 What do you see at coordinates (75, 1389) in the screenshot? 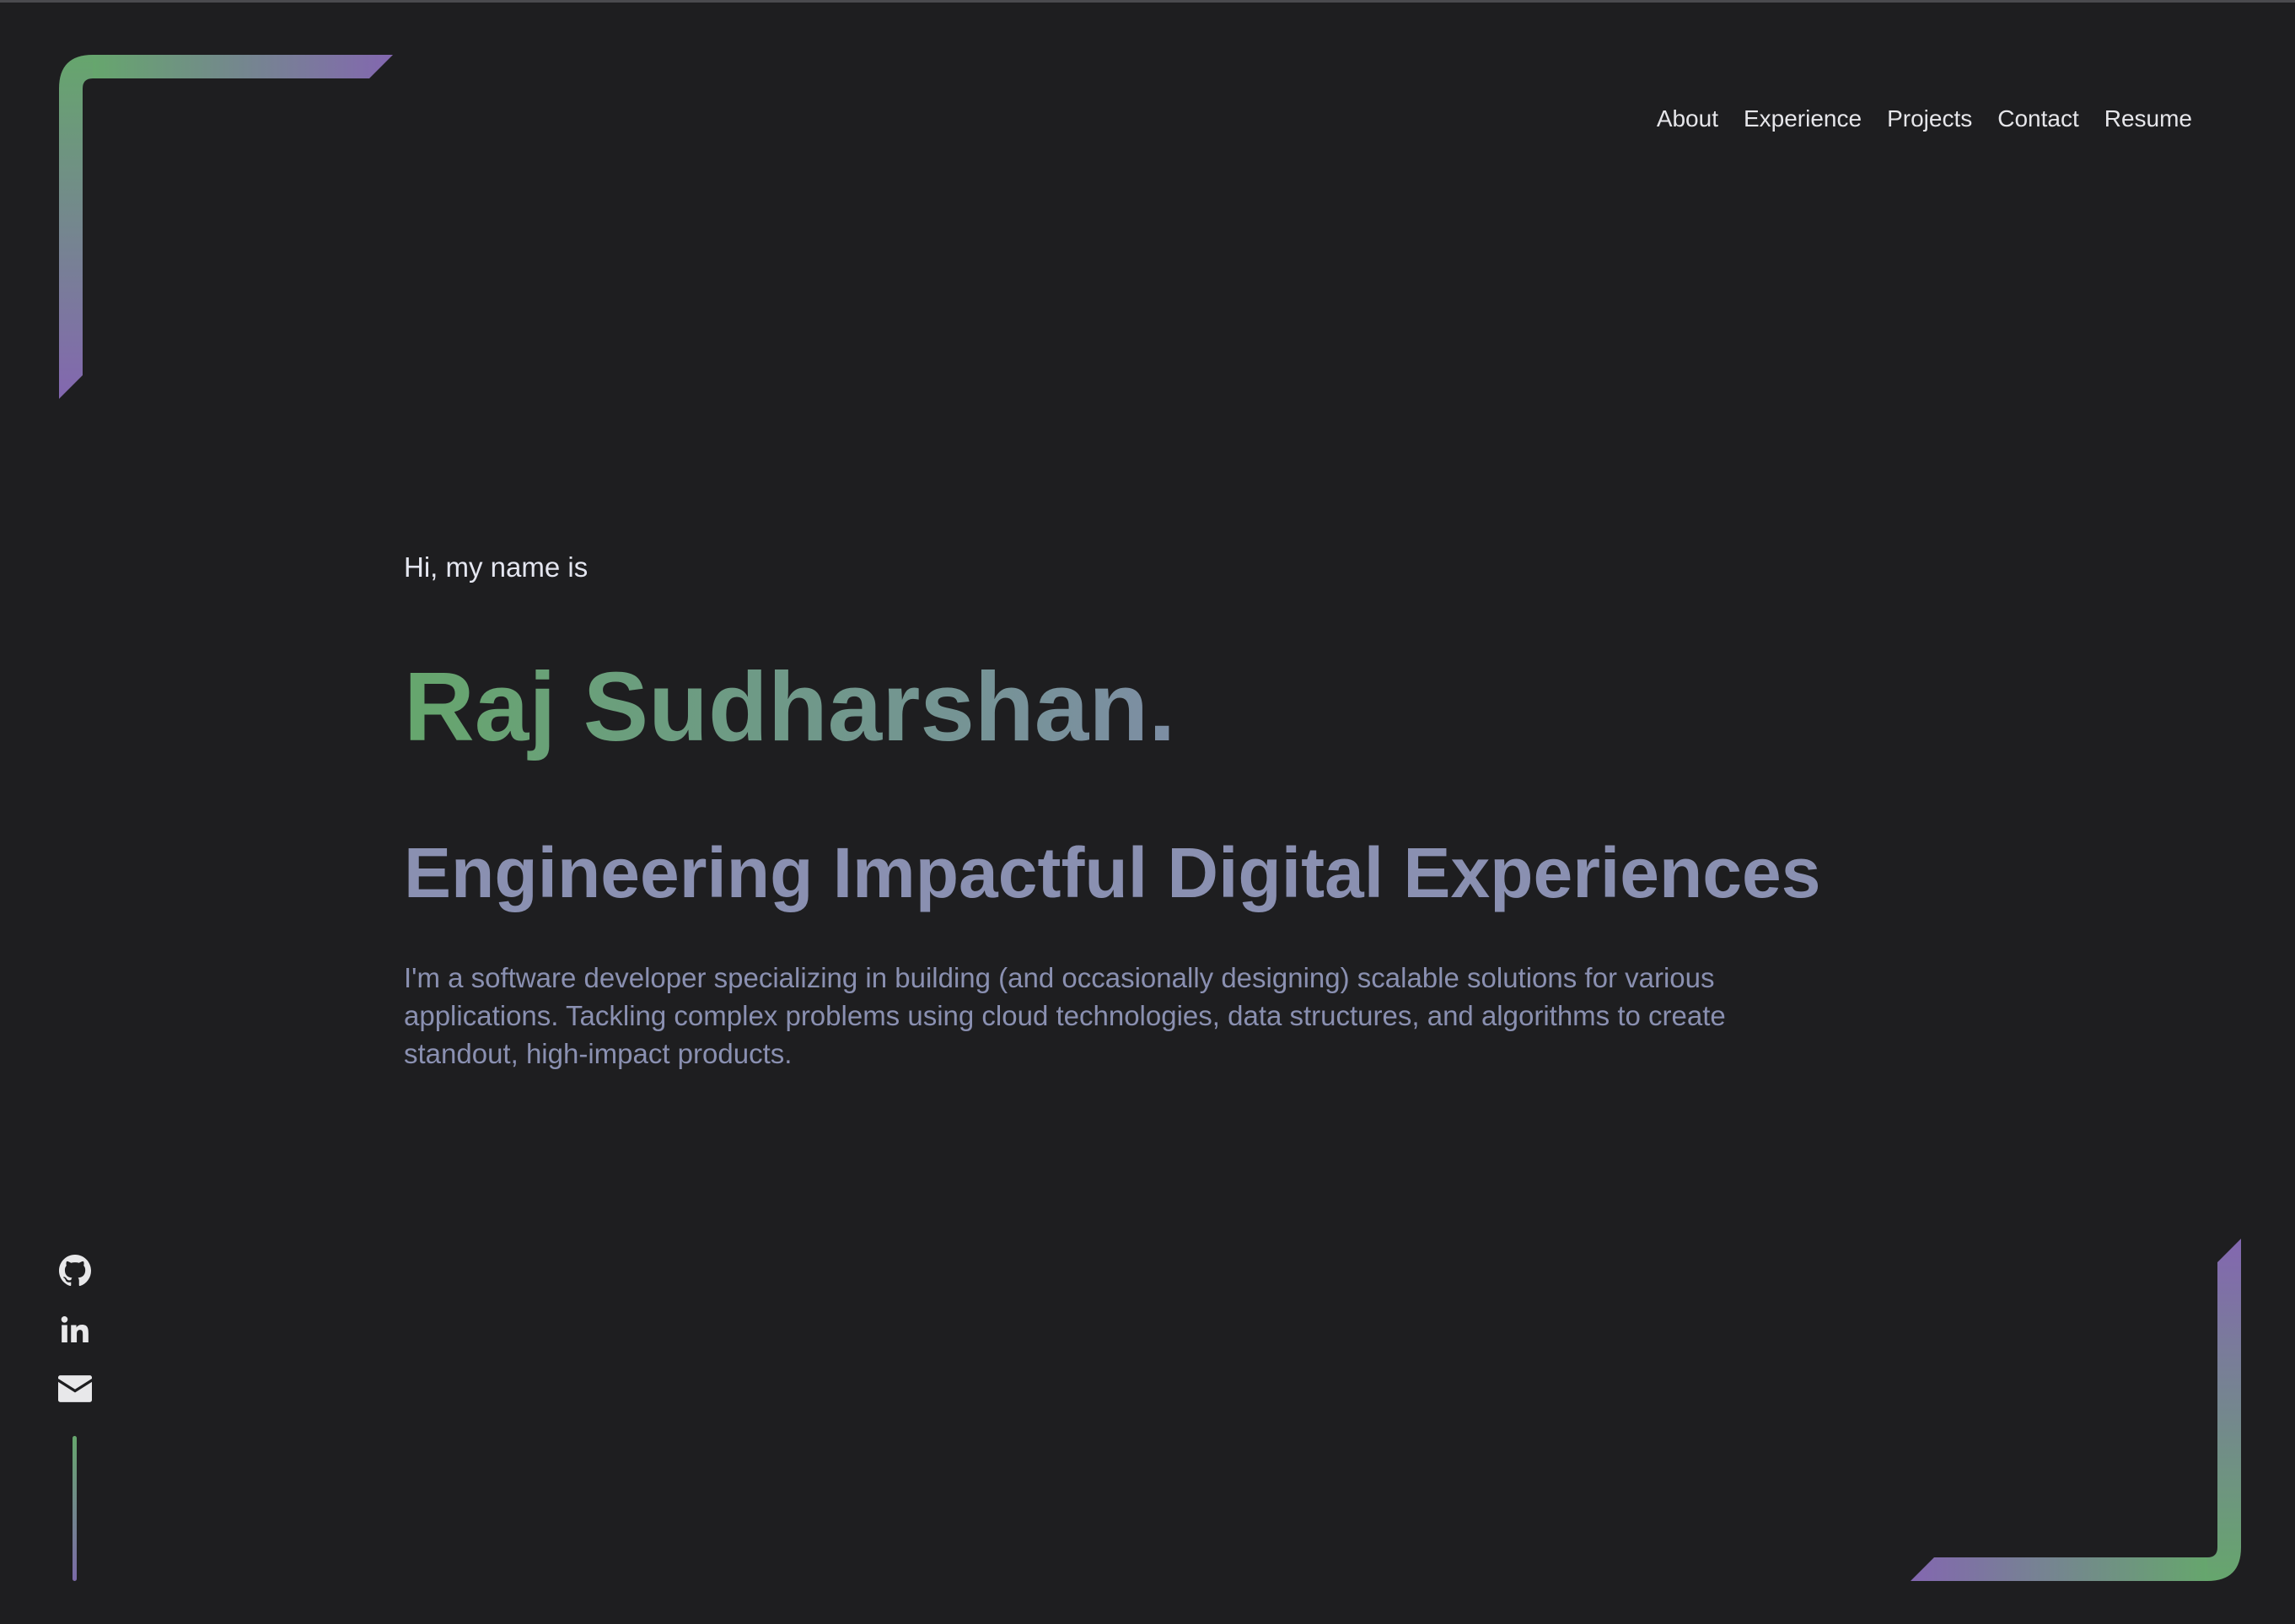
I see `mail-icon` at bounding box center [75, 1389].